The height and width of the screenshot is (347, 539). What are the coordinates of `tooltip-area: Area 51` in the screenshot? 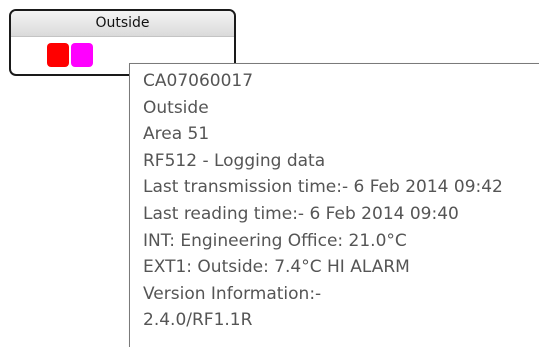 It's located at (176, 134).